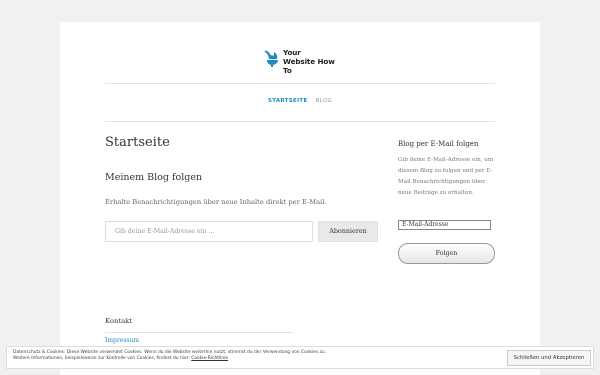 This screenshot has width=600, height=375. I want to click on site-title-line2: Website How To, so click(309, 66).